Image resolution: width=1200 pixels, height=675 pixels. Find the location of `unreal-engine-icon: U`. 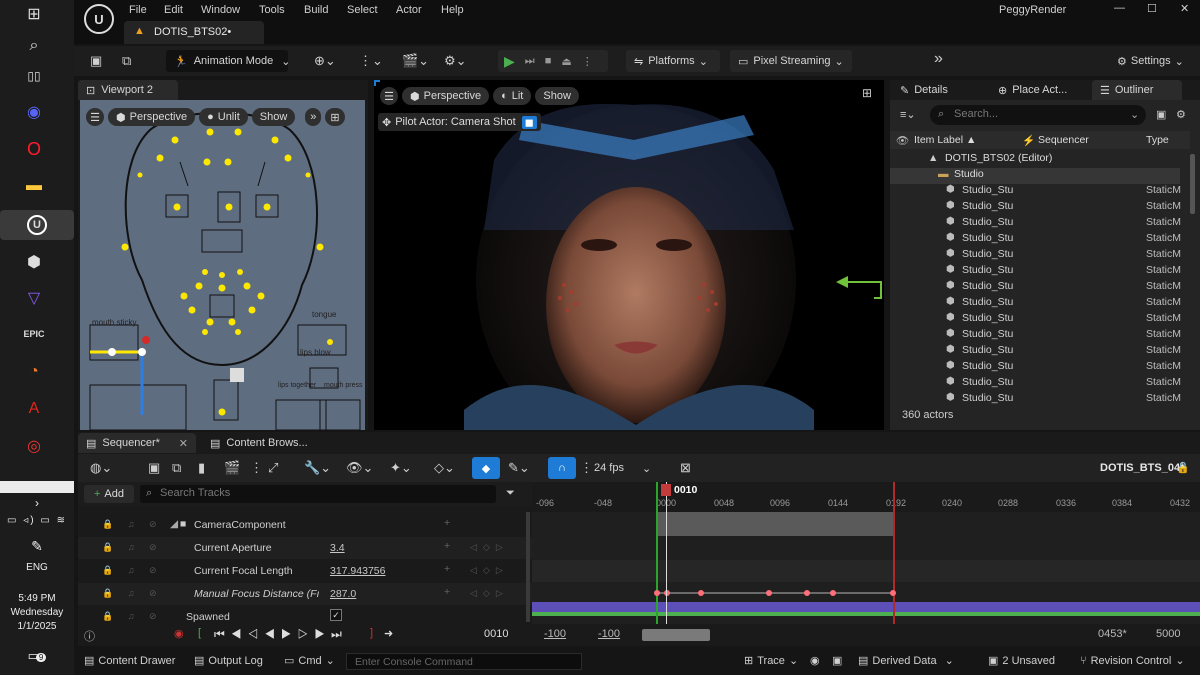

unreal-engine-icon: U is located at coordinates (37, 225).